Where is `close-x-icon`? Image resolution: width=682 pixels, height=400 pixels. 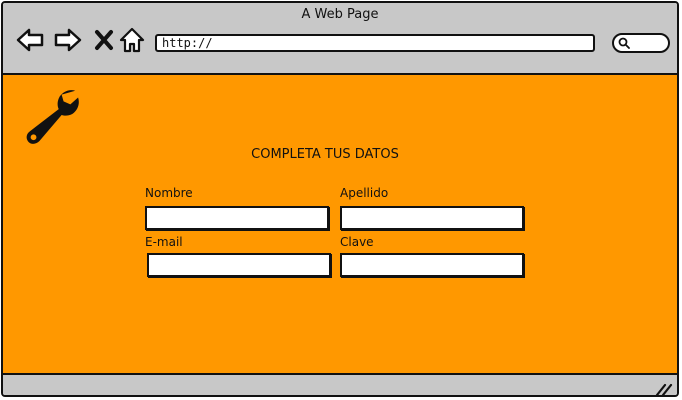
close-x-icon is located at coordinates (104, 40).